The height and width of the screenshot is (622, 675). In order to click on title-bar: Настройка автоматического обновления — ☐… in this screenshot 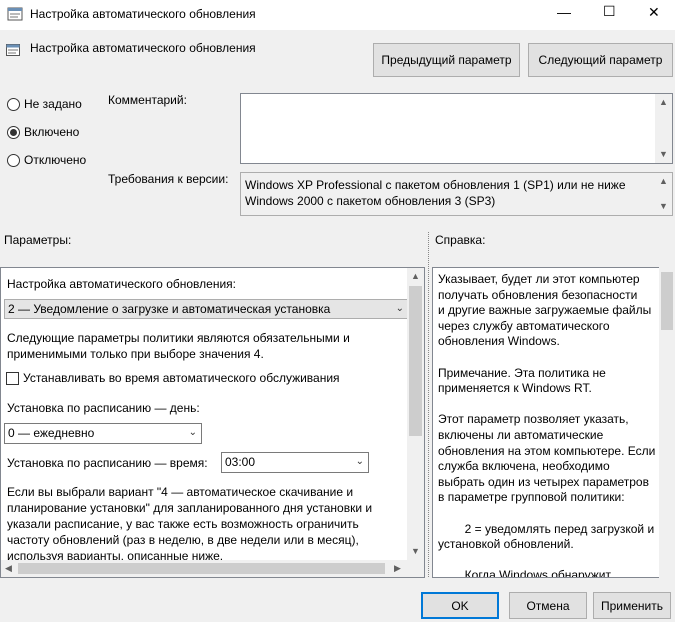, I will do `click(337, 15)`.